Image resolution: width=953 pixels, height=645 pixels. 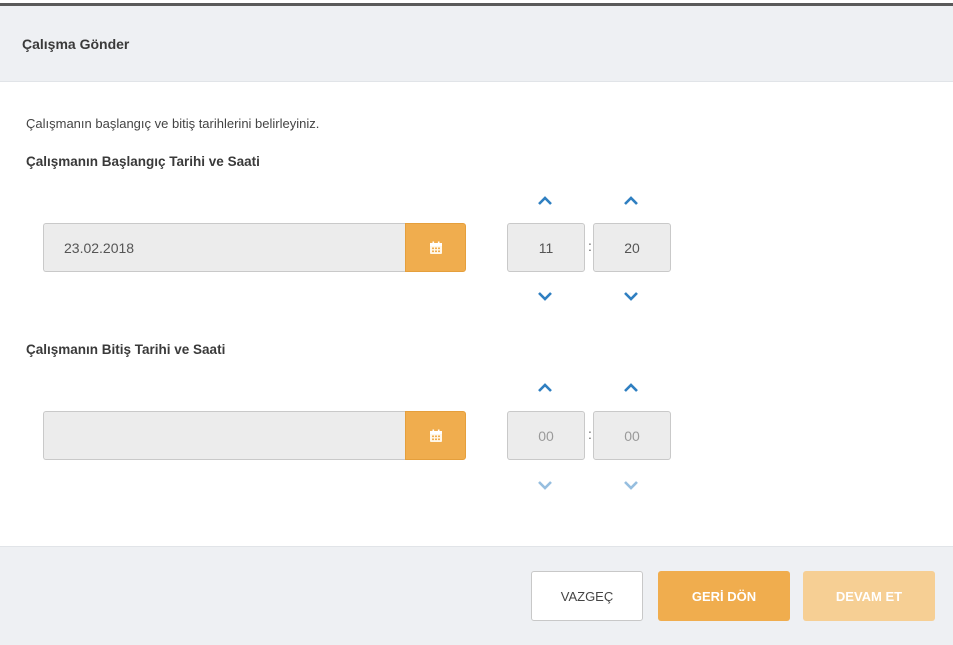 I want to click on end-hour-down-button, so click(x=545, y=485).